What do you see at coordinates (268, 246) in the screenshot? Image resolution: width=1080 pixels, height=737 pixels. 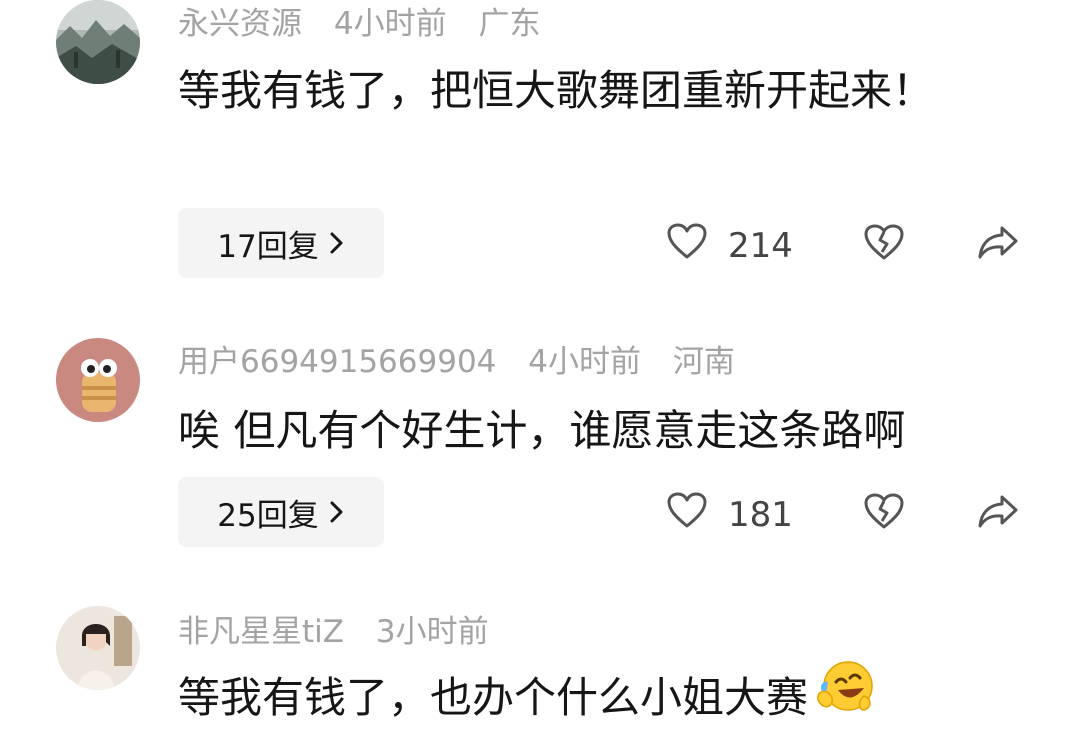 I see `reply-count-label: 17回复` at bounding box center [268, 246].